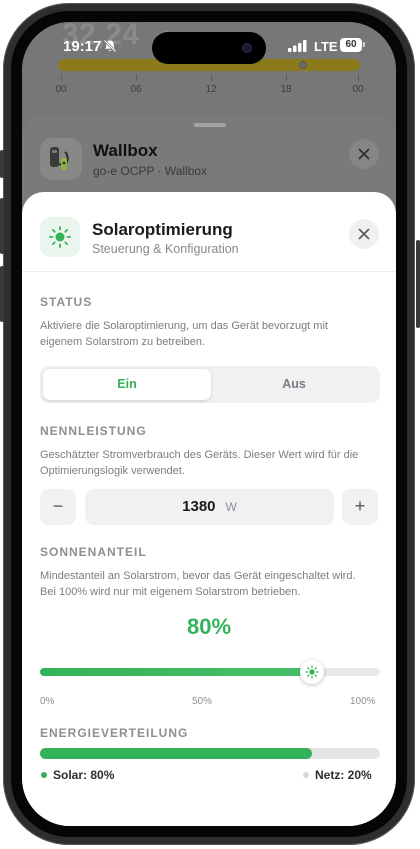  I want to click on wallbox-close-button, so click(364, 154).